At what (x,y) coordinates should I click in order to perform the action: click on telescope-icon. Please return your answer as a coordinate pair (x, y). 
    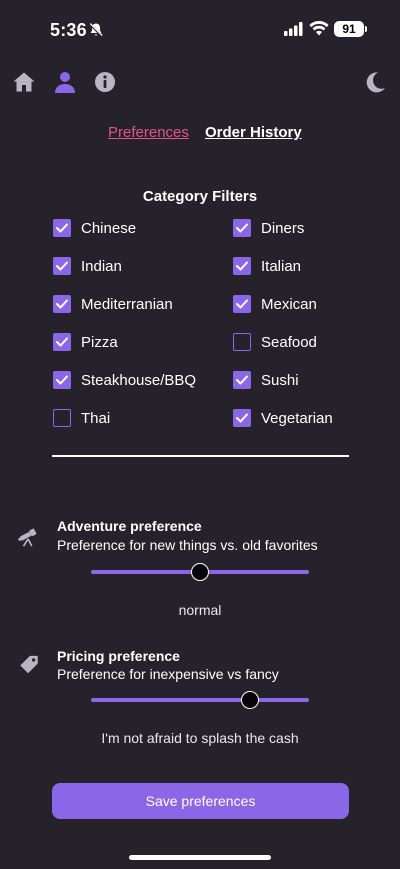
    Looking at the image, I should click on (27, 537).